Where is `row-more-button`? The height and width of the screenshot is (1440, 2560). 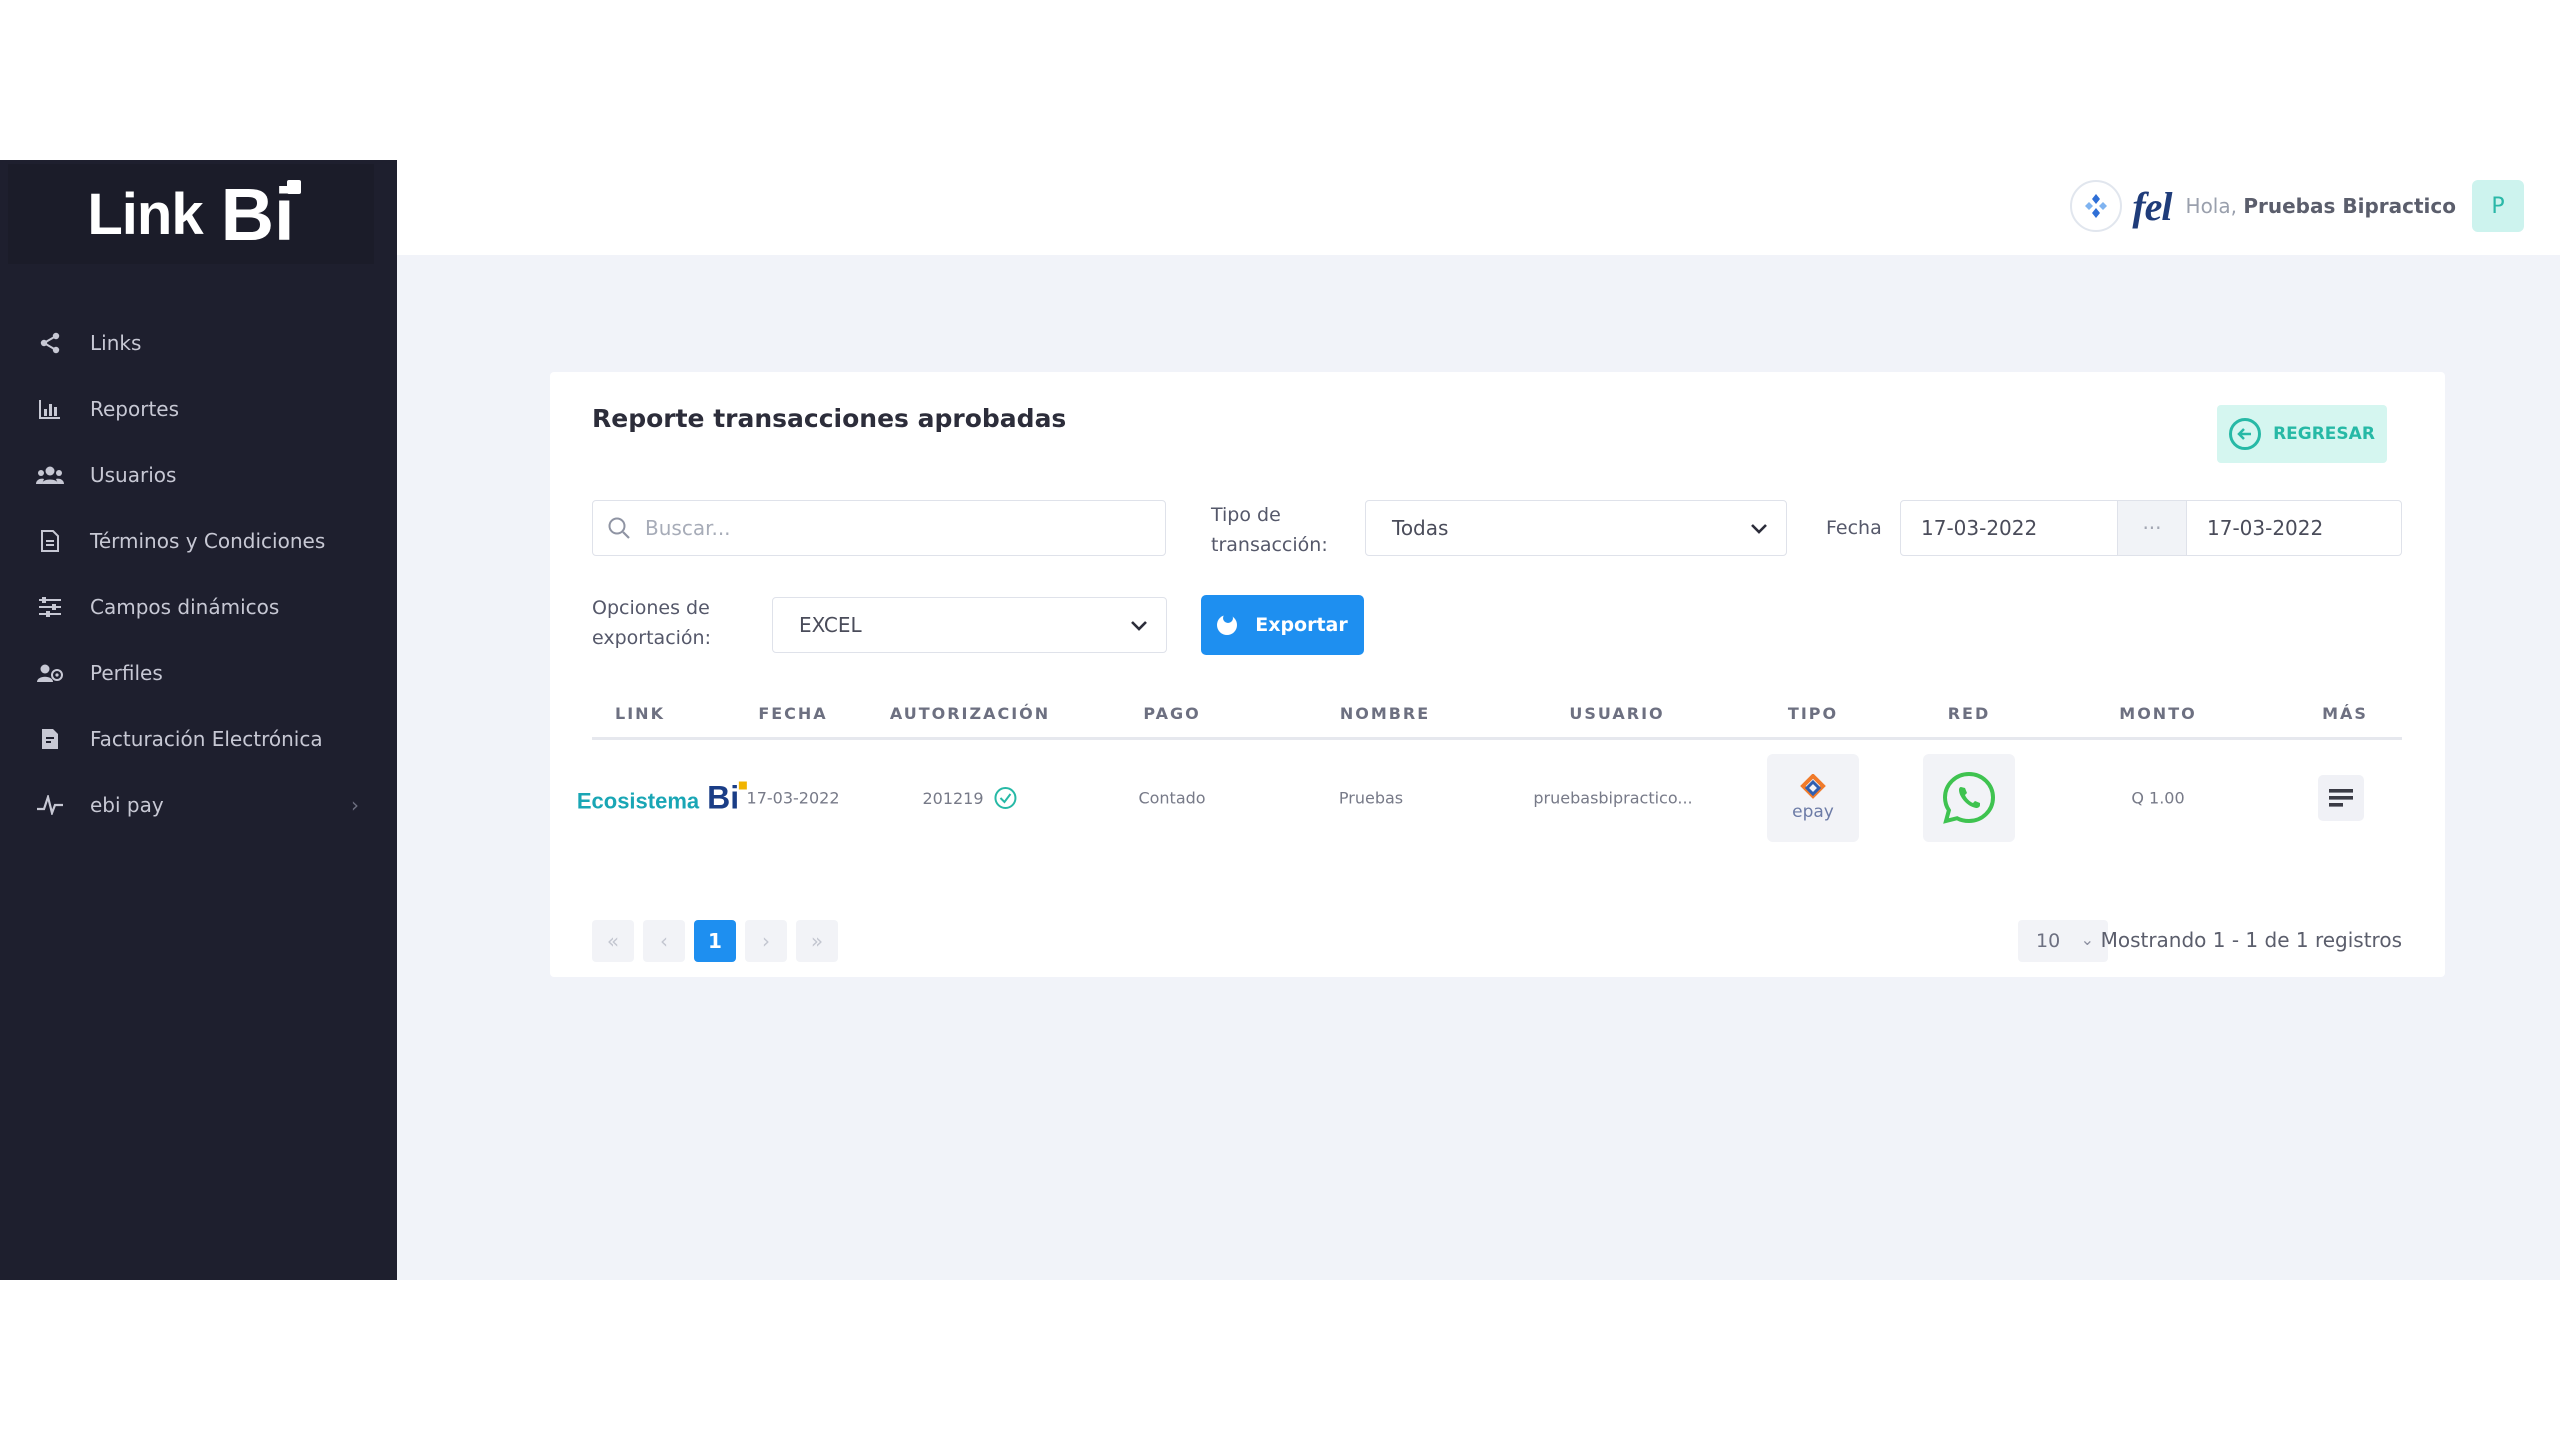
row-more-button is located at coordinates (2341, 798).